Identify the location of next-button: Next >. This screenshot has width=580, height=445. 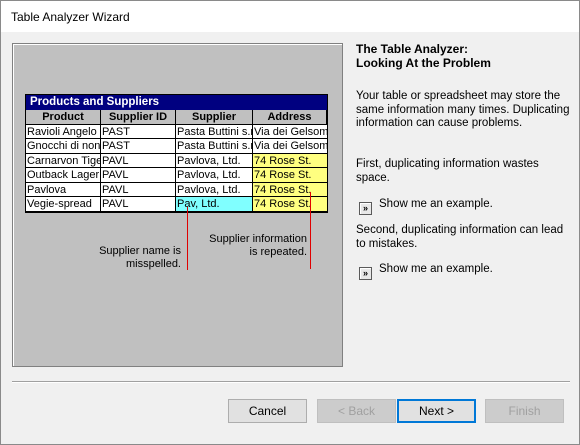
(436, 411).